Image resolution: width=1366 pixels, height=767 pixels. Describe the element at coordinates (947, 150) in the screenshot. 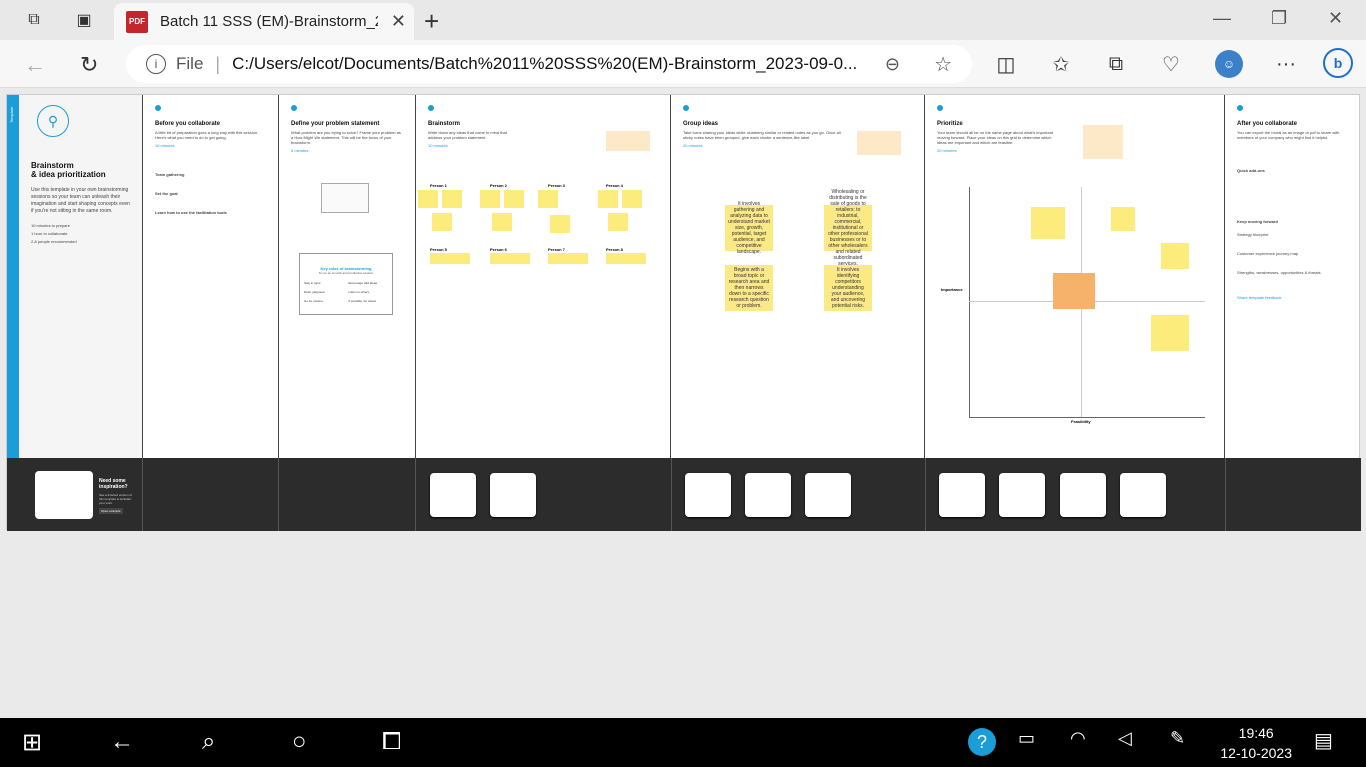

I see `panel-time: 20 minutes` at that location.